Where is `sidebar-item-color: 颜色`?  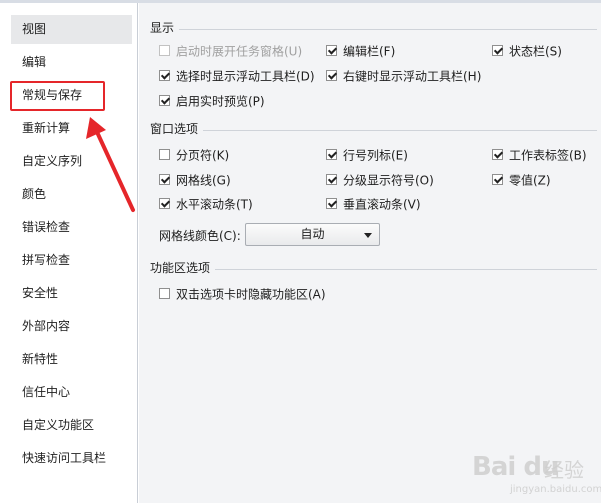
sidebar-item-color: 颜色 is located at coordinates (71, 194).